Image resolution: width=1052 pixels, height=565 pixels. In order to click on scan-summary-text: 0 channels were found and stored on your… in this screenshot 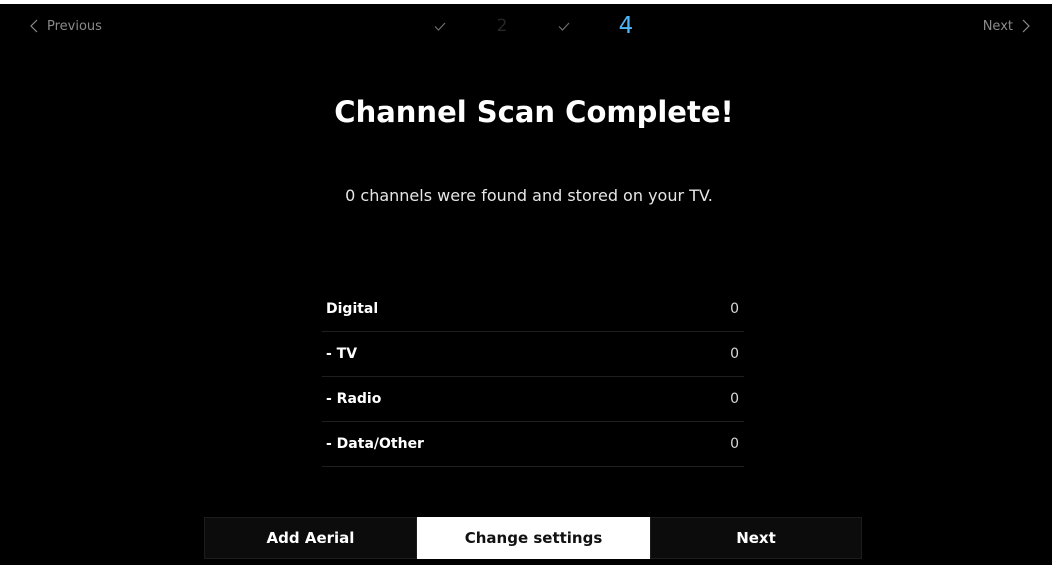, I will do `click(529, 195)`.